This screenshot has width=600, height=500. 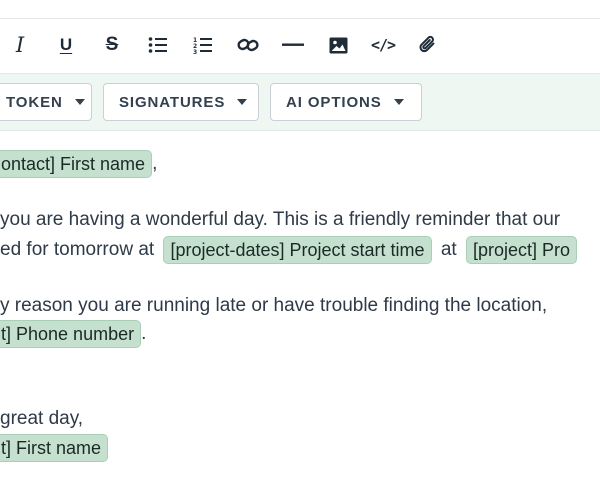 I want to click on numbered-list-icon: 1 2 3, so click(x=202, y=45).